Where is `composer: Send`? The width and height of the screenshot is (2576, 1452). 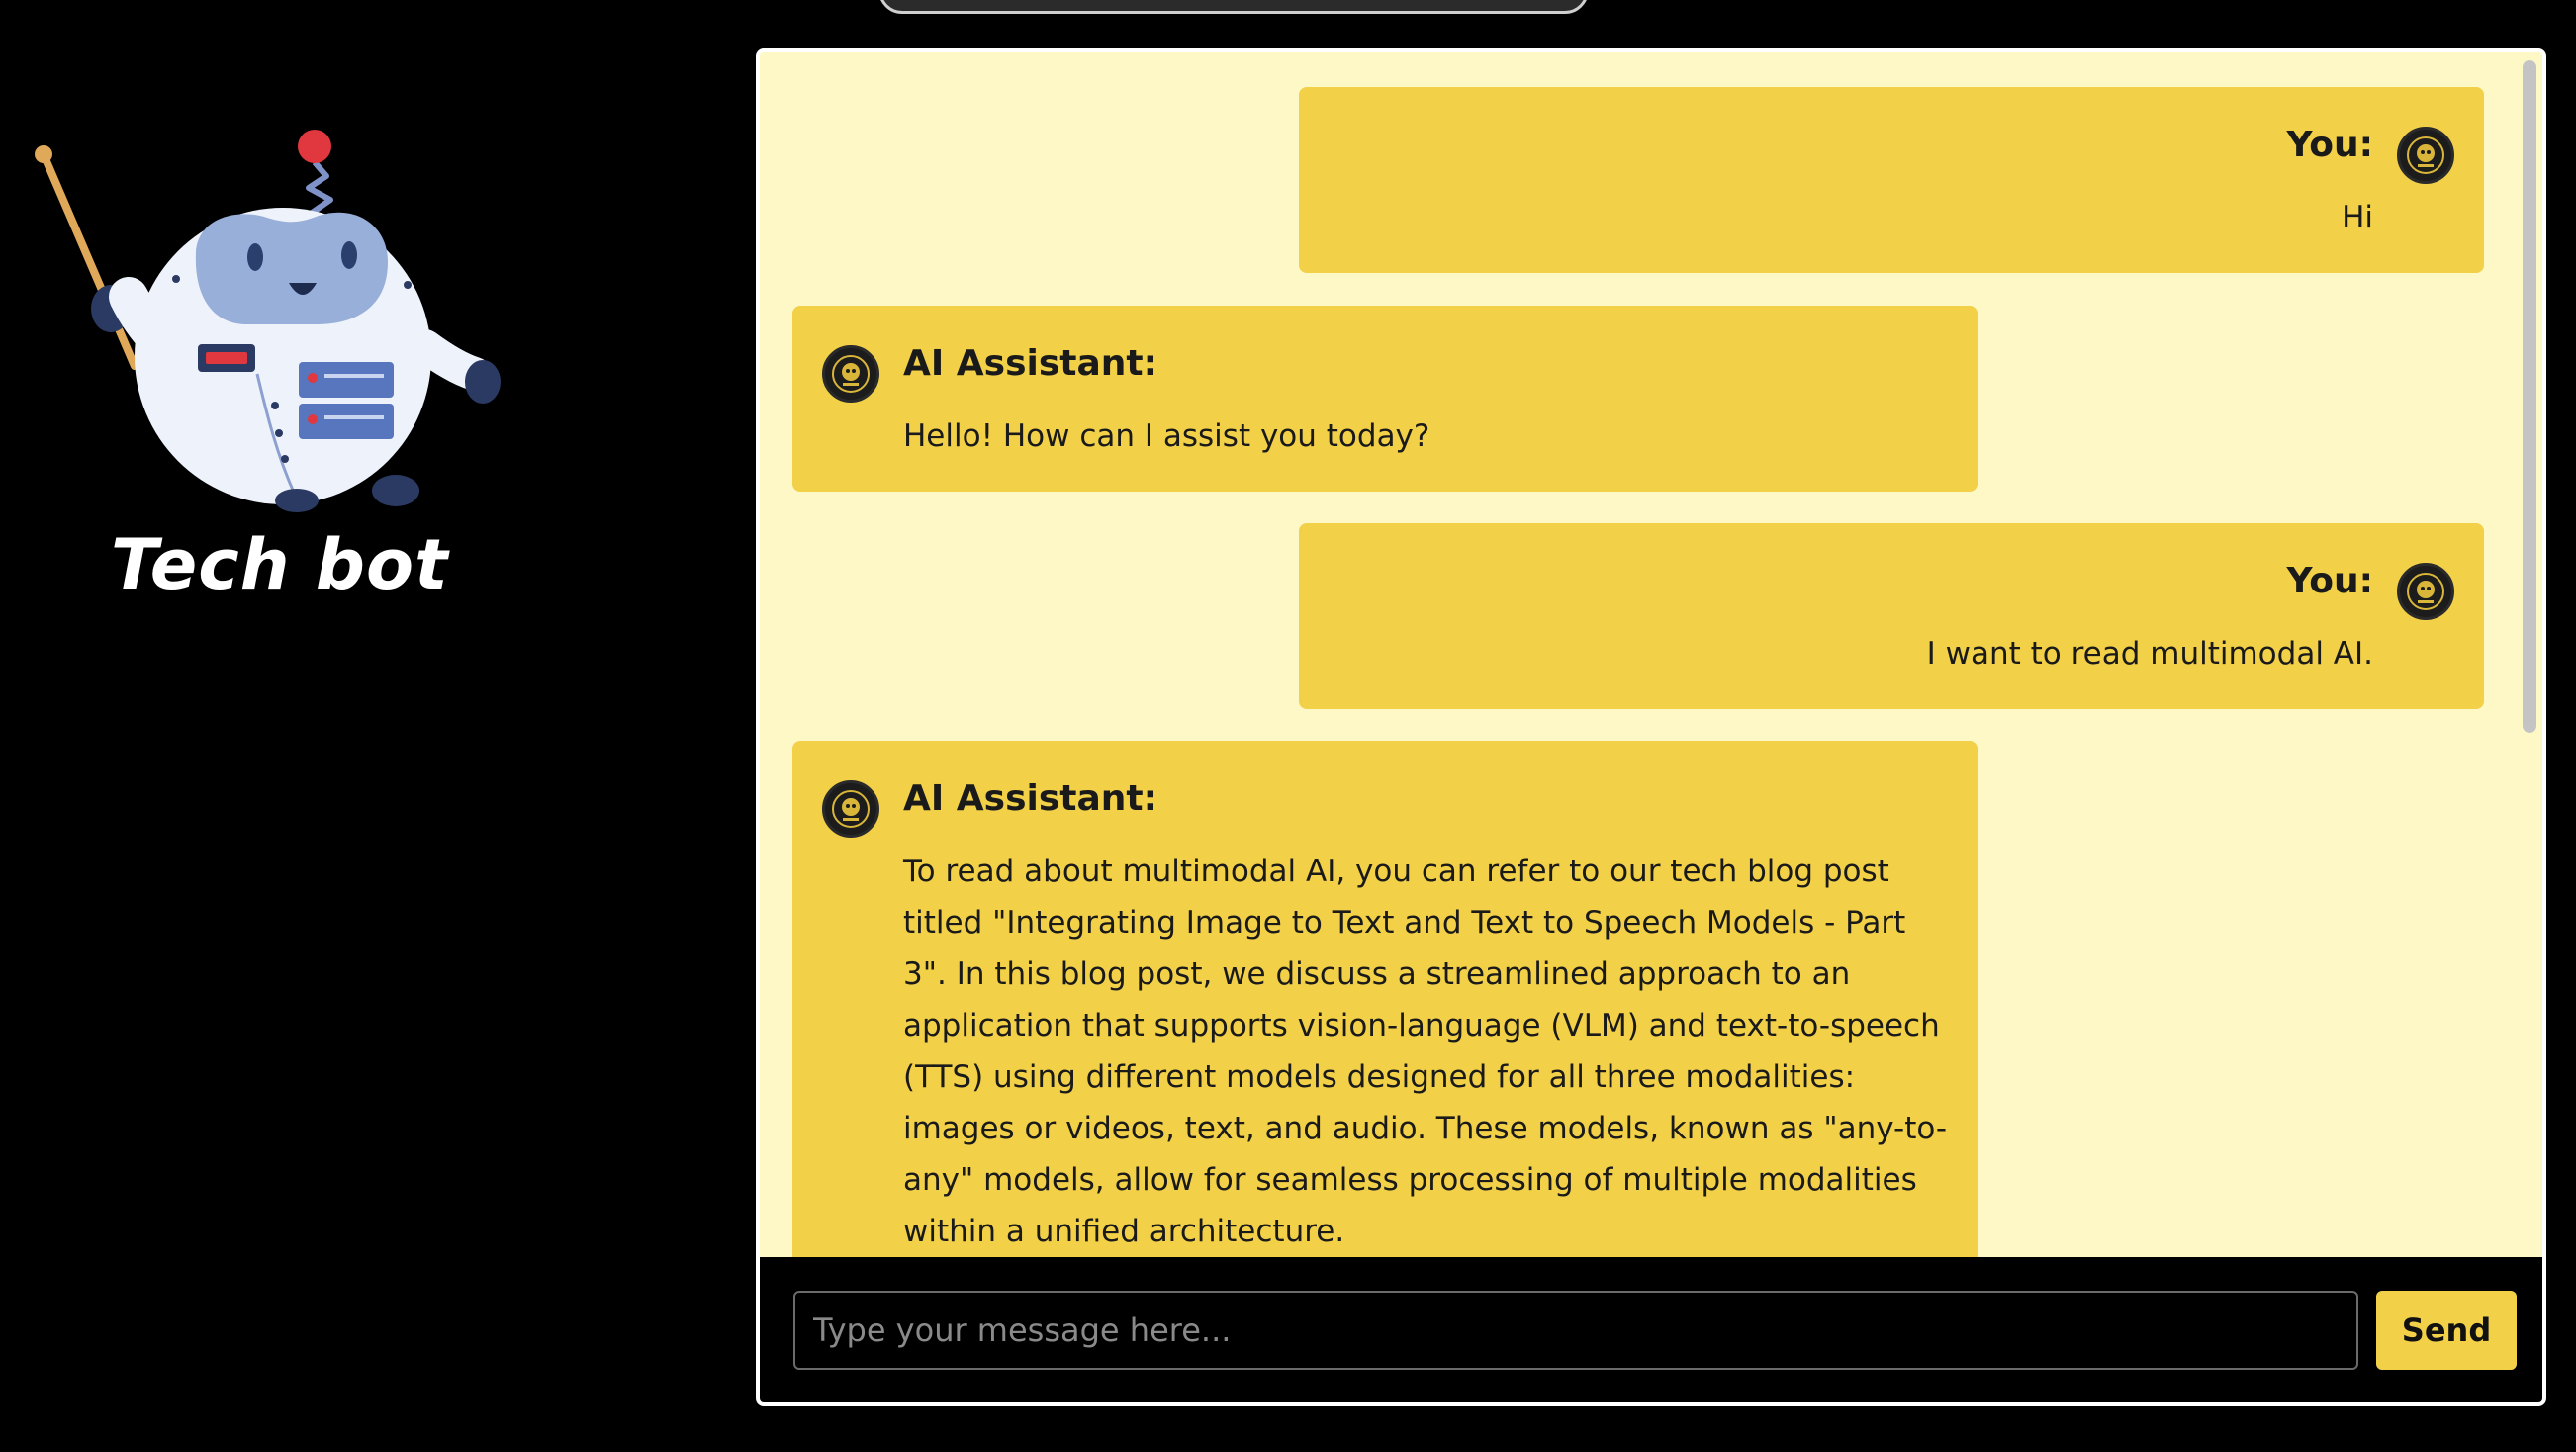
composer: Send is located at coordinates (1651, 1329).